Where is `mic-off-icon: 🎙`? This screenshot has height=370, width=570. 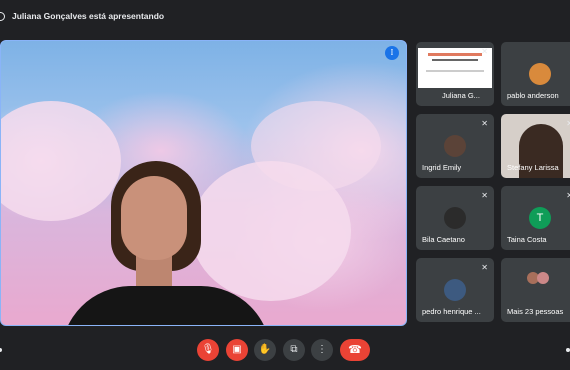
mic-off-icon: 🎙 is located at coordinates (208, 350).